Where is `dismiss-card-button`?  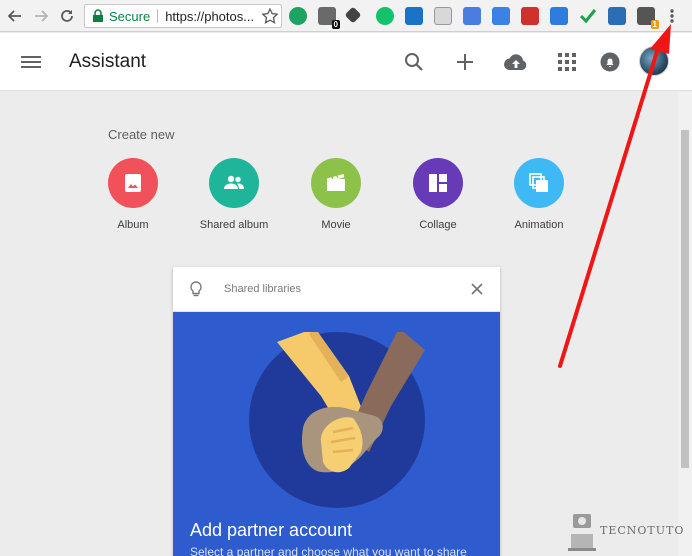 dismiss-card-button is located at coordinates (477, 289).